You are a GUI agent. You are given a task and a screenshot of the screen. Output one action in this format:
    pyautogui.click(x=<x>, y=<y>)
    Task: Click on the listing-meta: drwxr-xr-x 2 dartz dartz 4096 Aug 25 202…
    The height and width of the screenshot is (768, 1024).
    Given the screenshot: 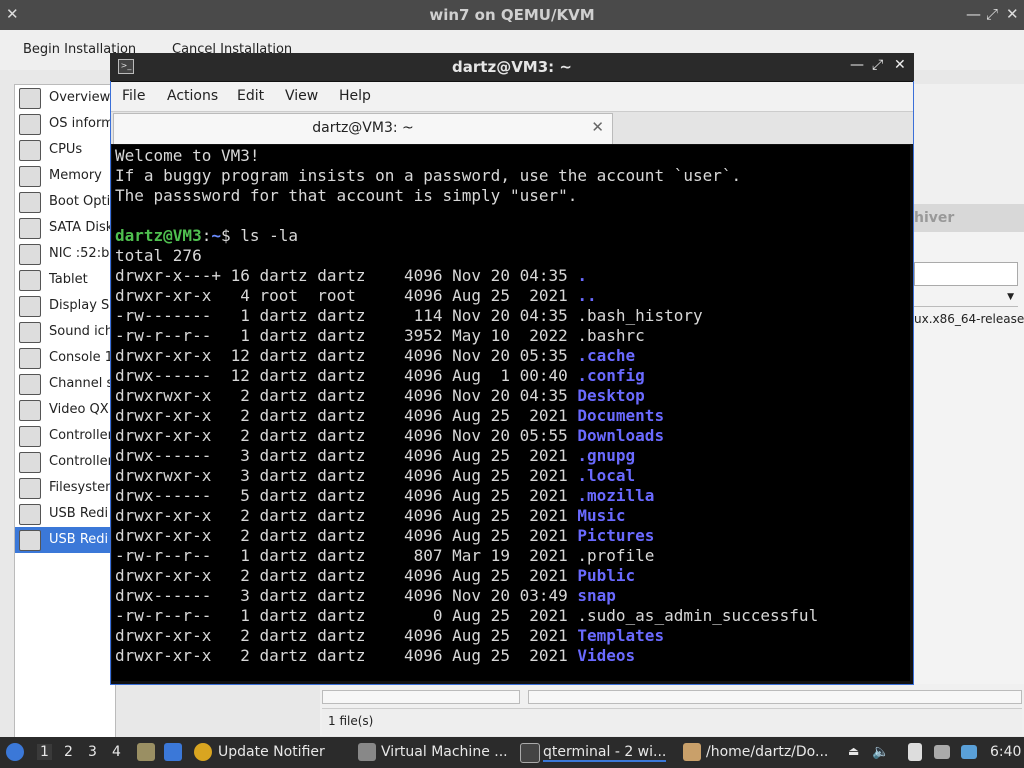 What is the action you would take?
    pyautogui.click(x=346, y=535)
    